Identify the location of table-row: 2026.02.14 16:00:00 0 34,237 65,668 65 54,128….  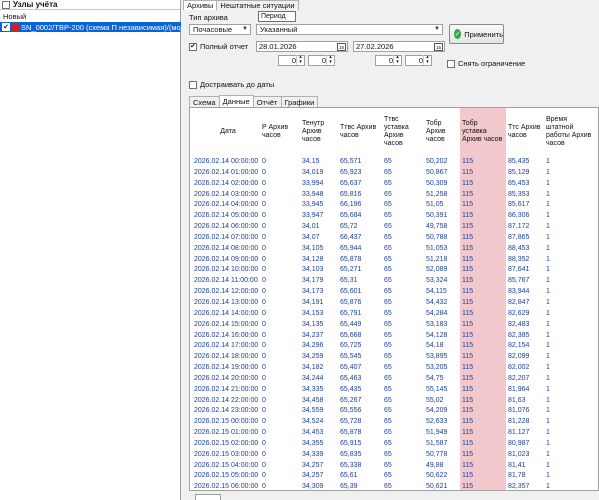
(394, 336).